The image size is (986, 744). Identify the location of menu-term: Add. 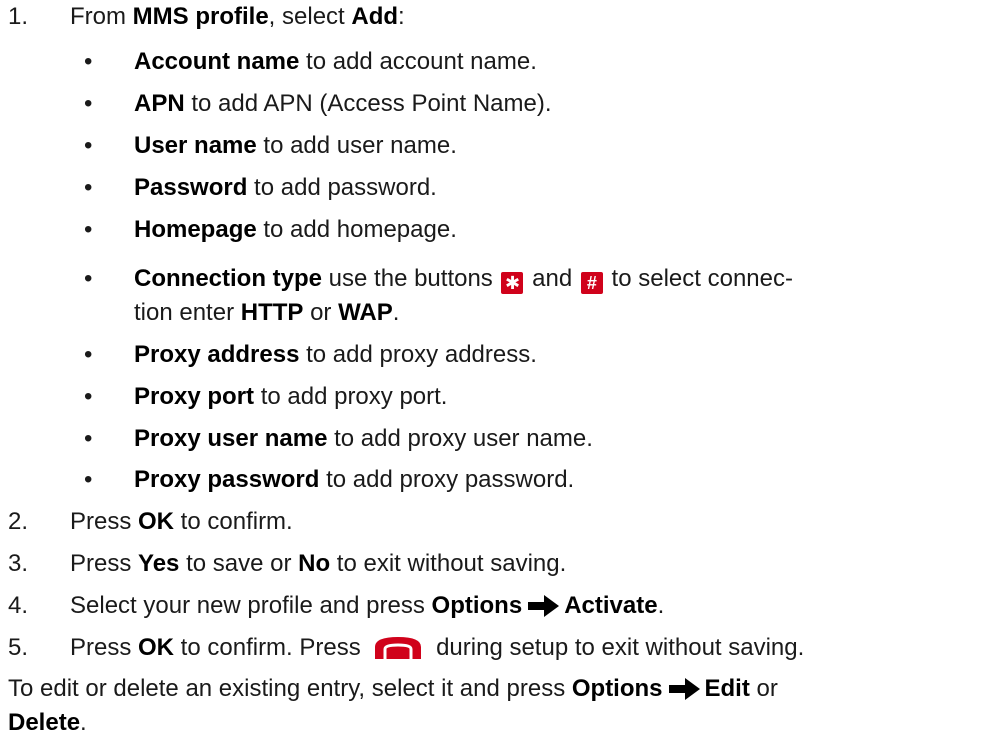
(375, 16).